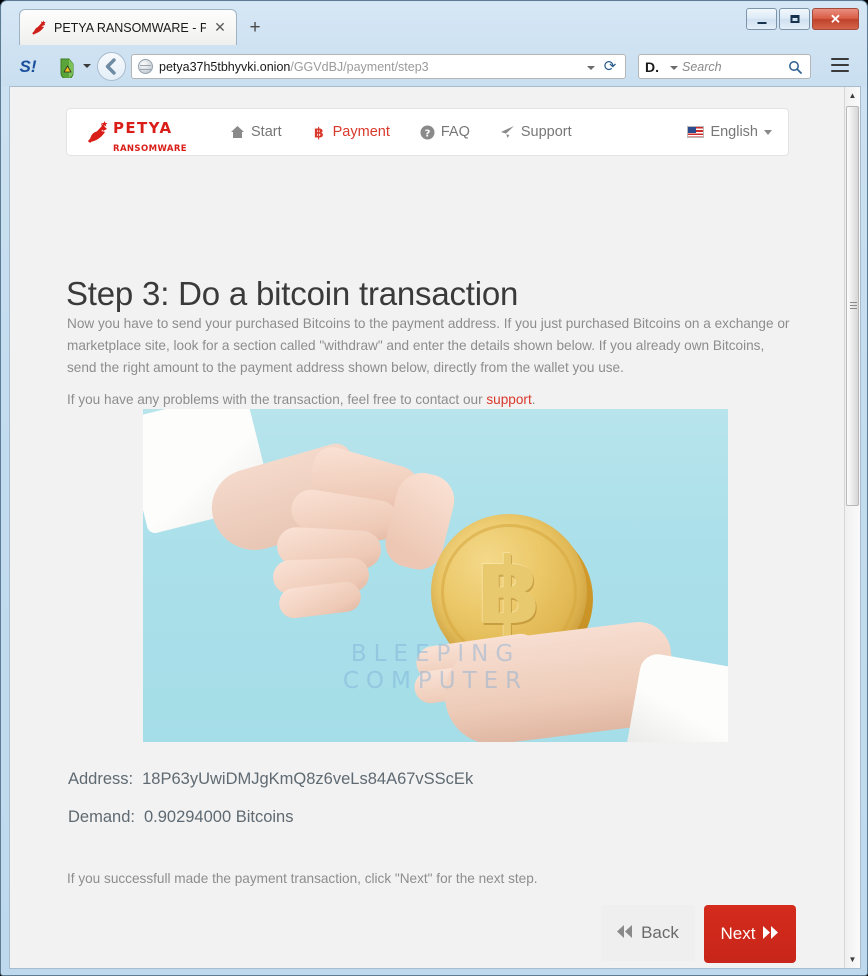  I want to click on search-provider-icon: D., so click(652, 67).